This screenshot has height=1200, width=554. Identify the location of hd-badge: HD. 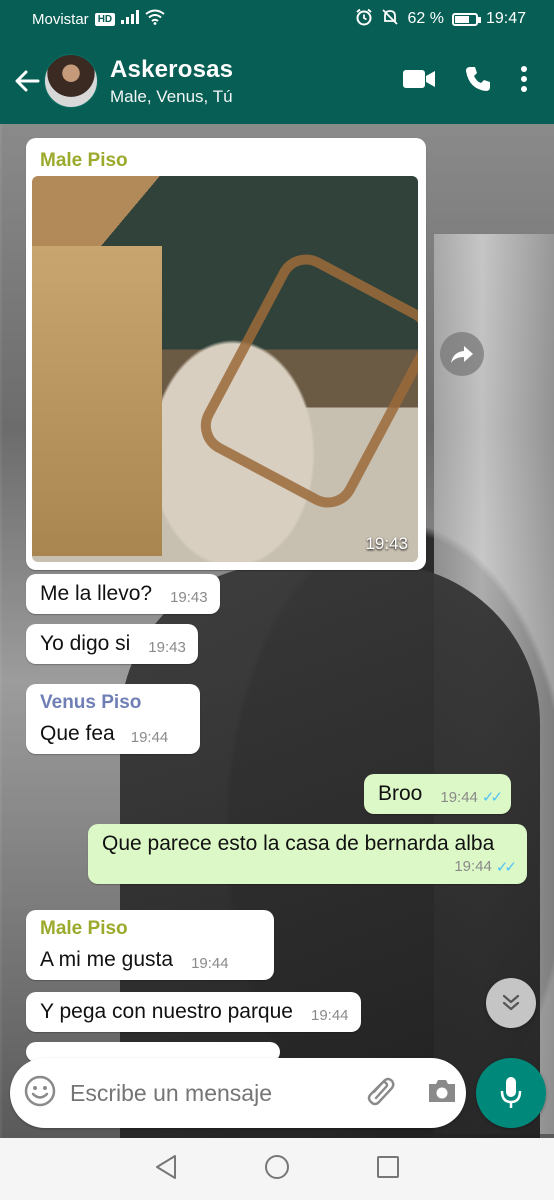
(105, 19).